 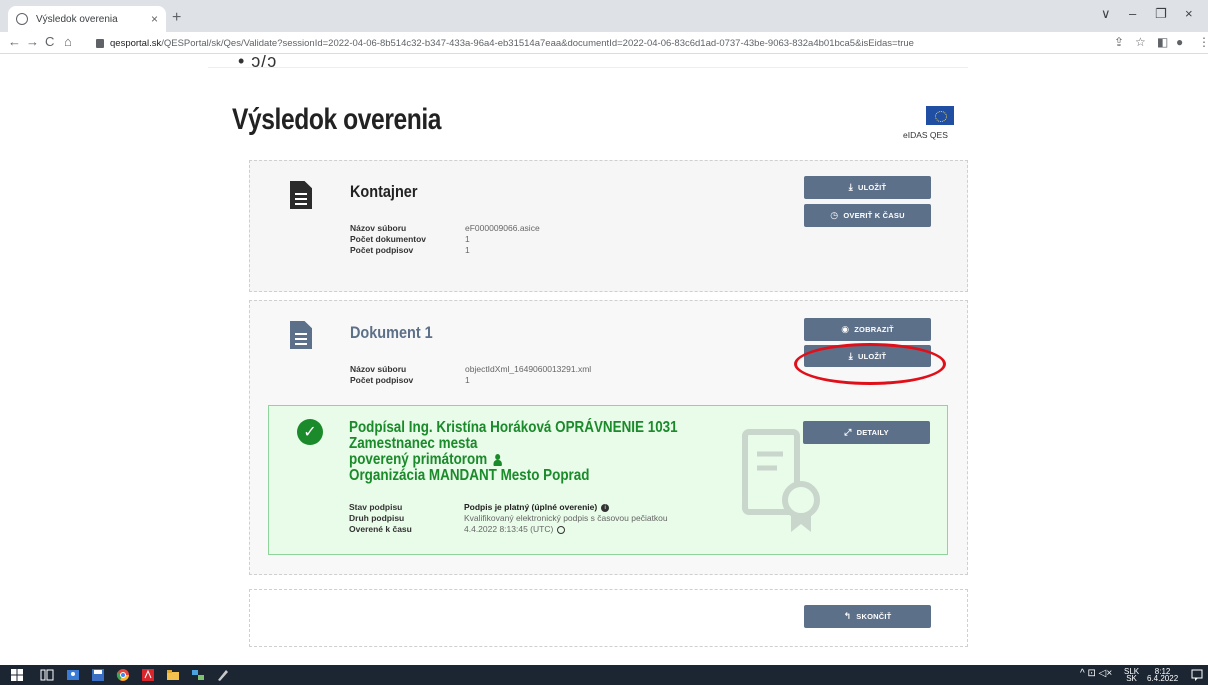 What do you see at coordinates (418, 459) in the screenshot?
I see `signer-line: poverený primátorom` at bounding box center [418, 459].